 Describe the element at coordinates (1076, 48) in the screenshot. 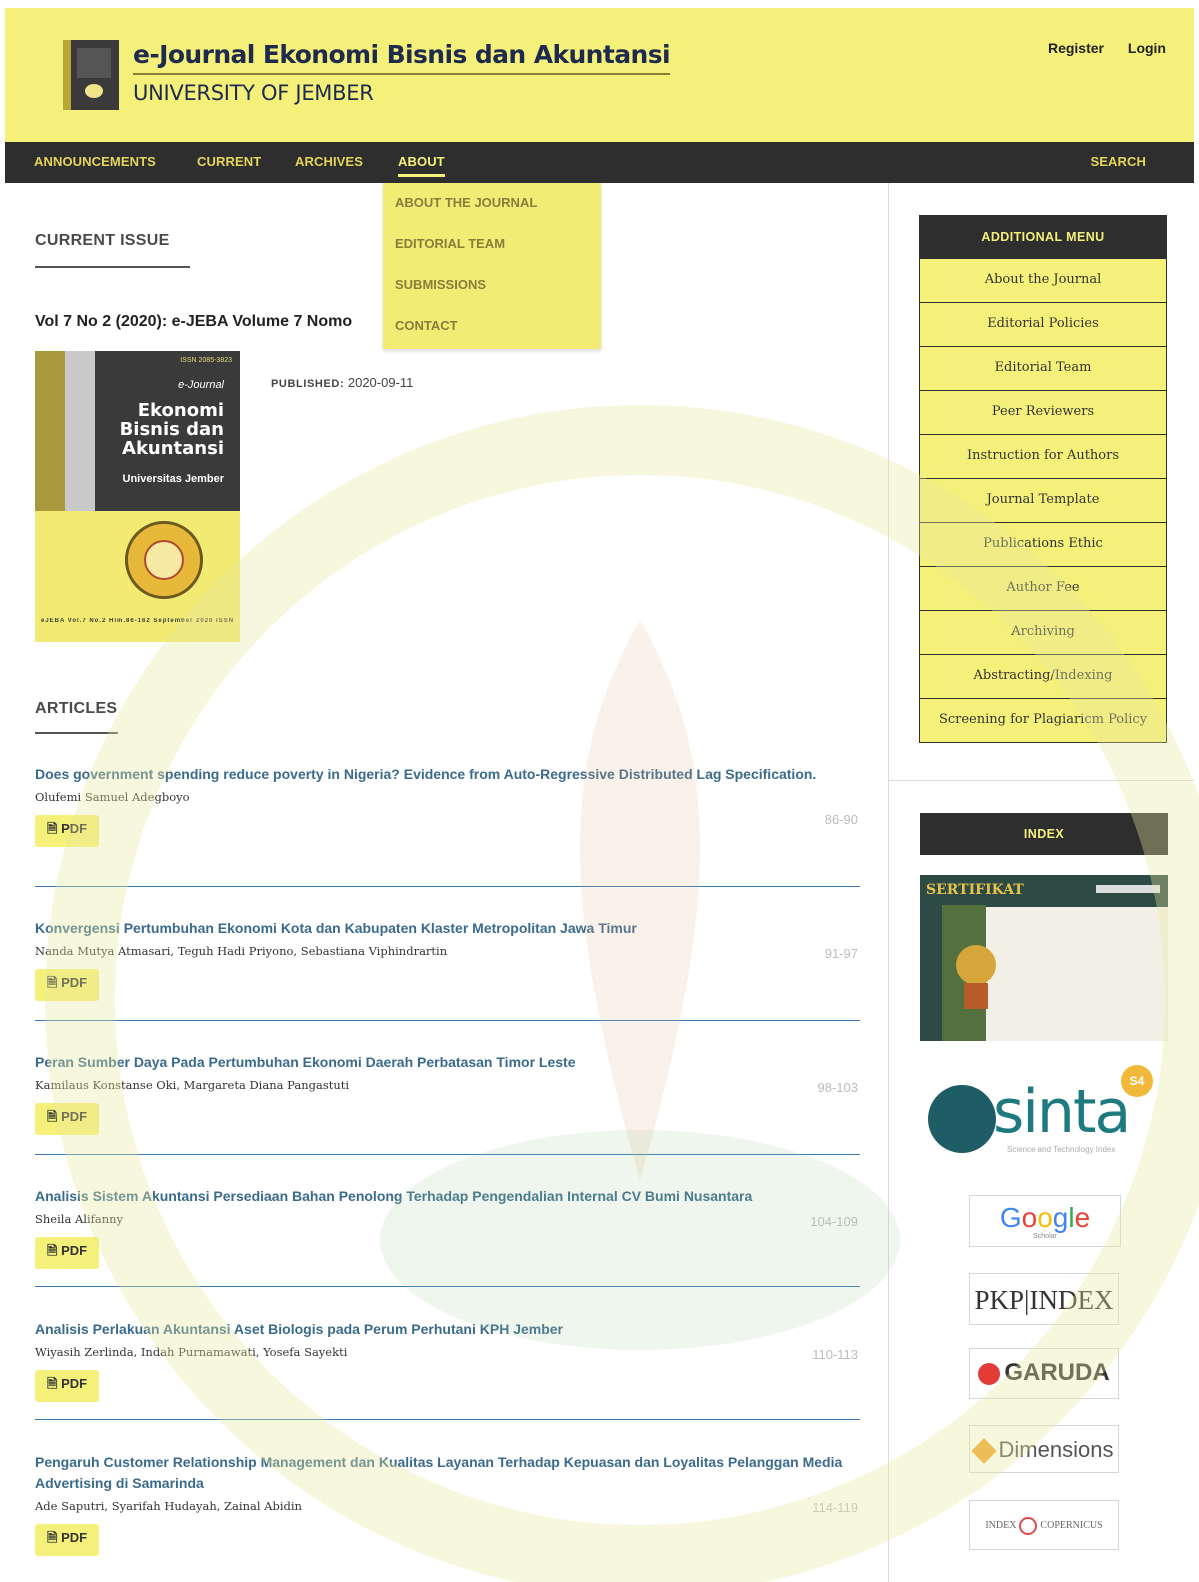

I see `register-link: Register` at that location.